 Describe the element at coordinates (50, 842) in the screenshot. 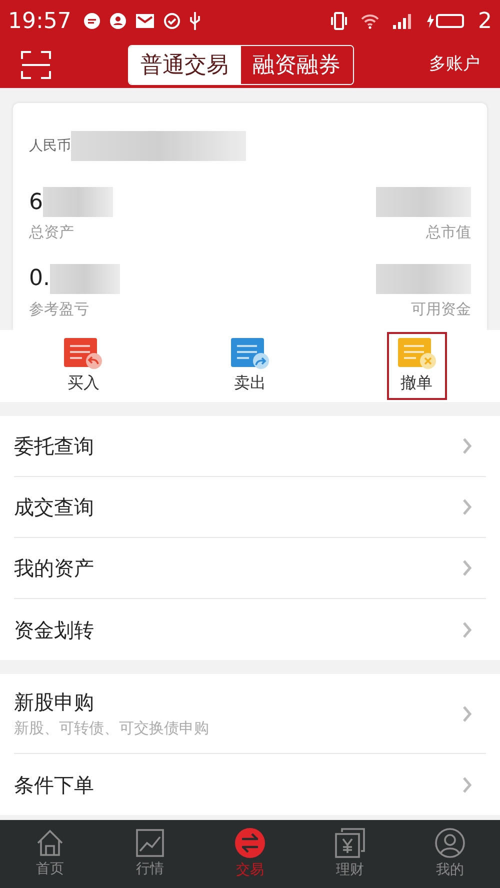

I see `home-icon` at that location.